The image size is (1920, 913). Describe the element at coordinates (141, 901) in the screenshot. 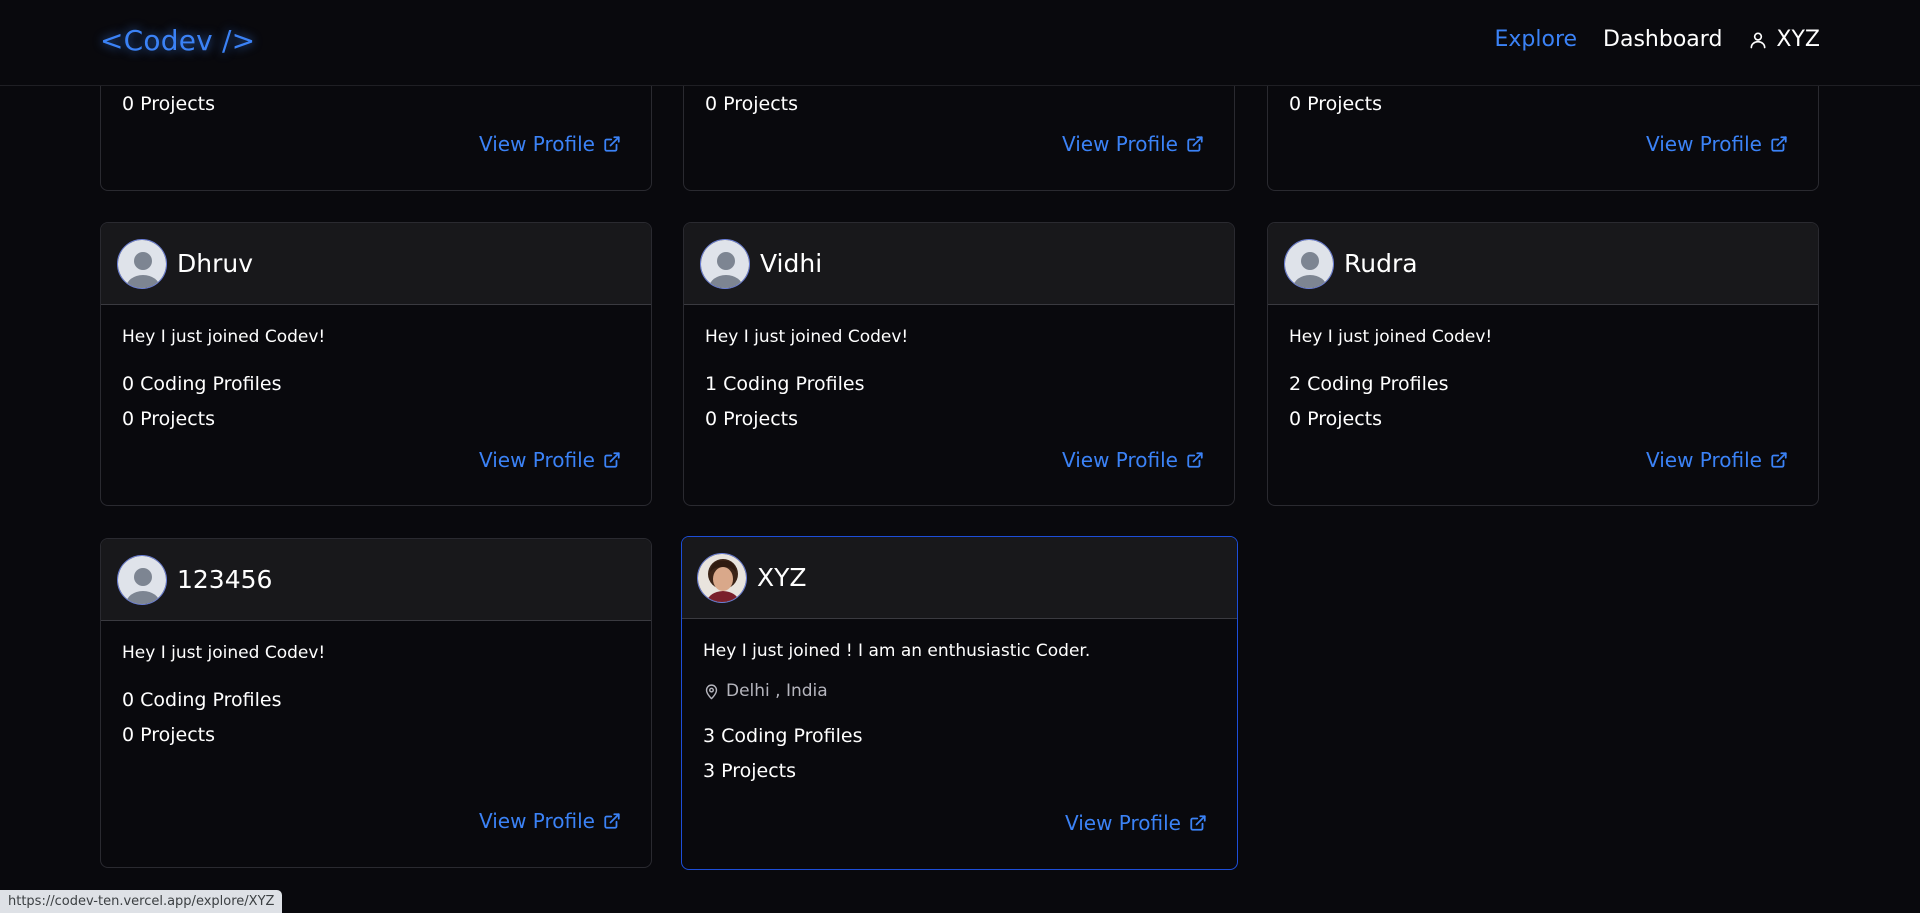

I see `browser-status-url: https://codev-ten.vercel.app/explore/XYZ` at that location.